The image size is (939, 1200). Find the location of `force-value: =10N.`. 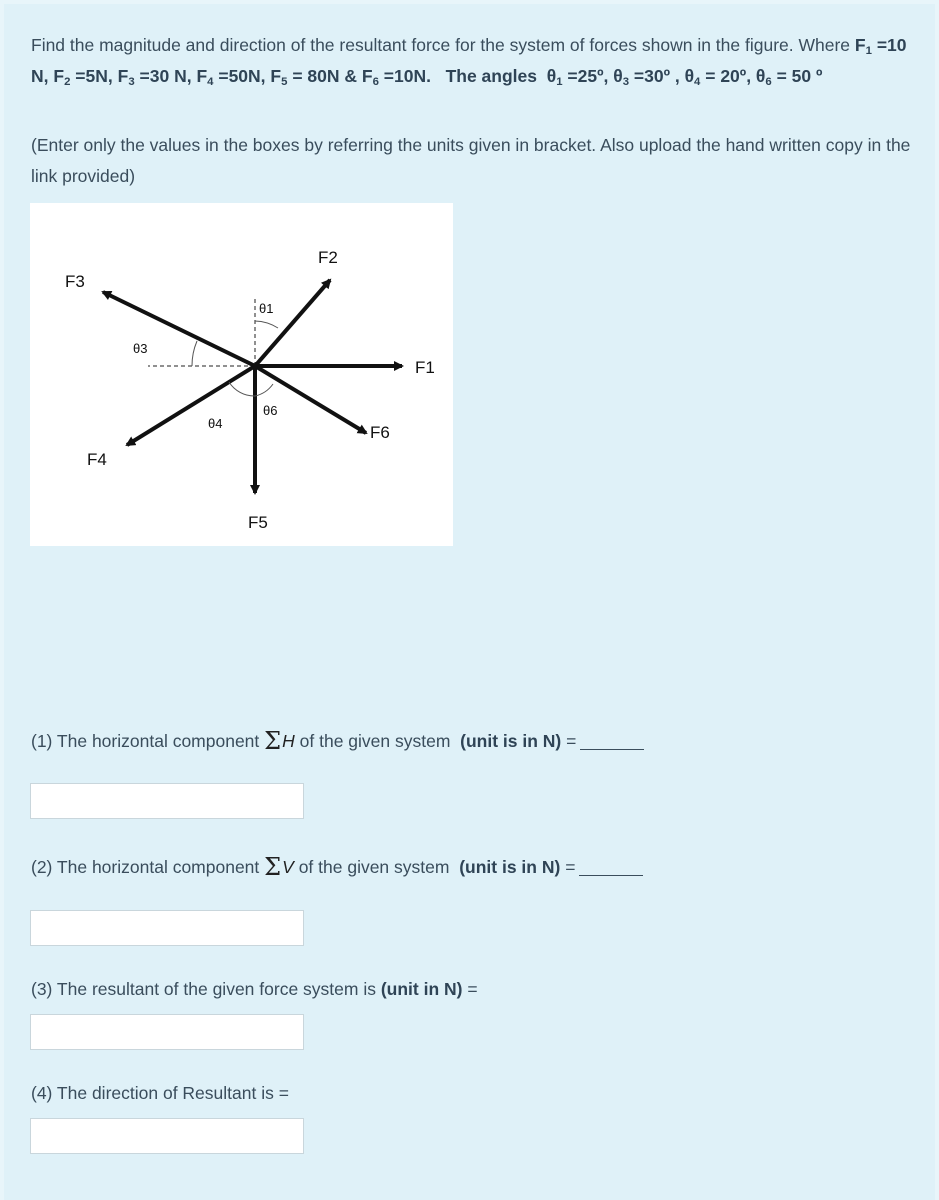

force-value: =10N. is located at coordinates (407, 76).